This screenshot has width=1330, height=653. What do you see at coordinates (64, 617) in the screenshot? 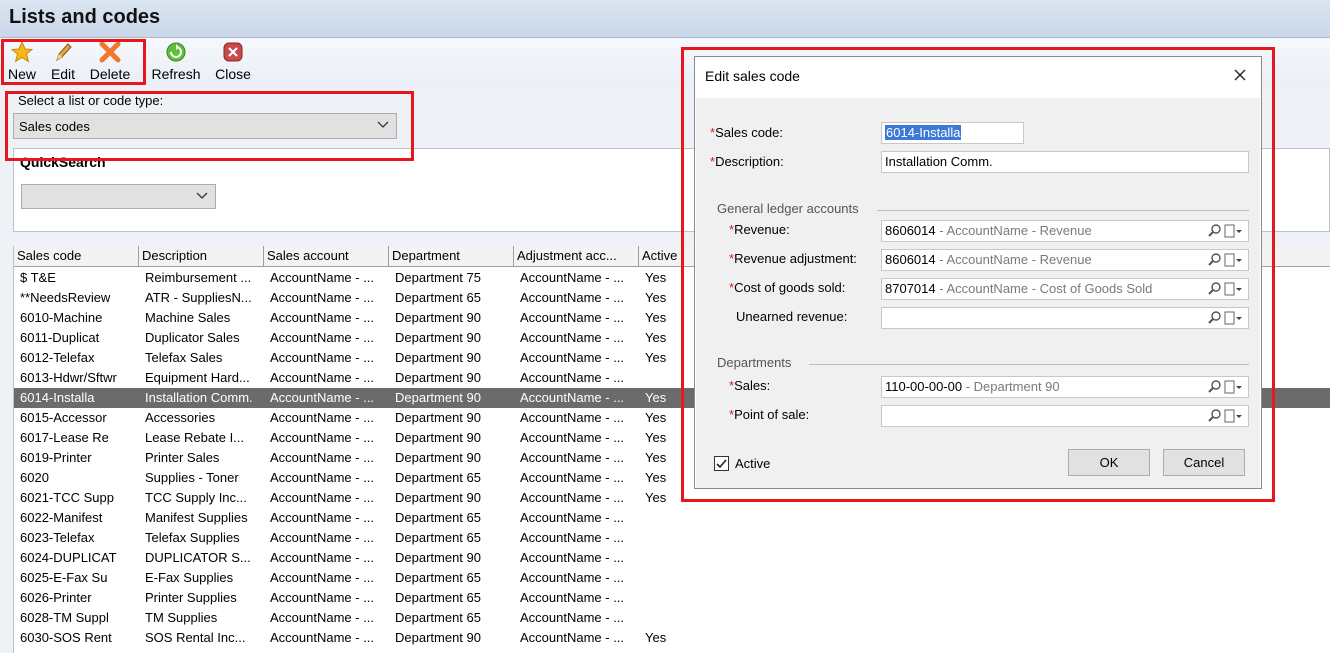
I see `table-cell: 6028-TM Suppl` at bounding box center [64, 617].